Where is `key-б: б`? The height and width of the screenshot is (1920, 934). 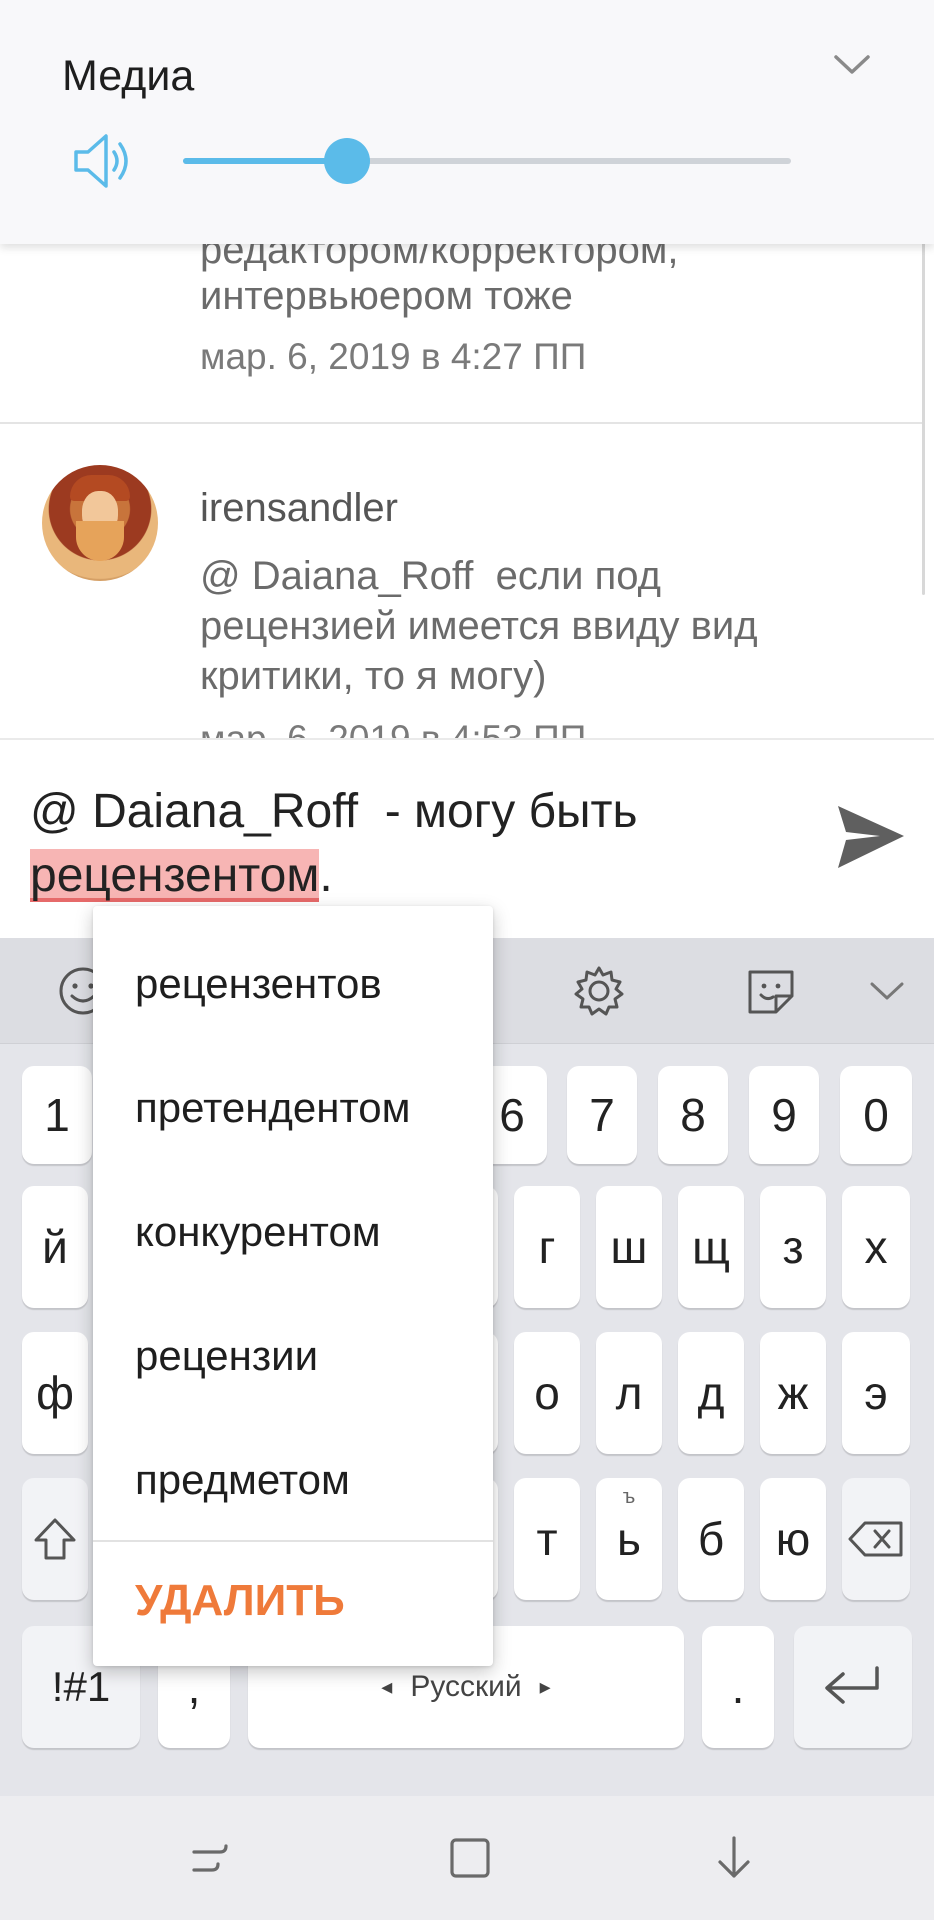
key-б: б is located at coordinates (711, 1539).